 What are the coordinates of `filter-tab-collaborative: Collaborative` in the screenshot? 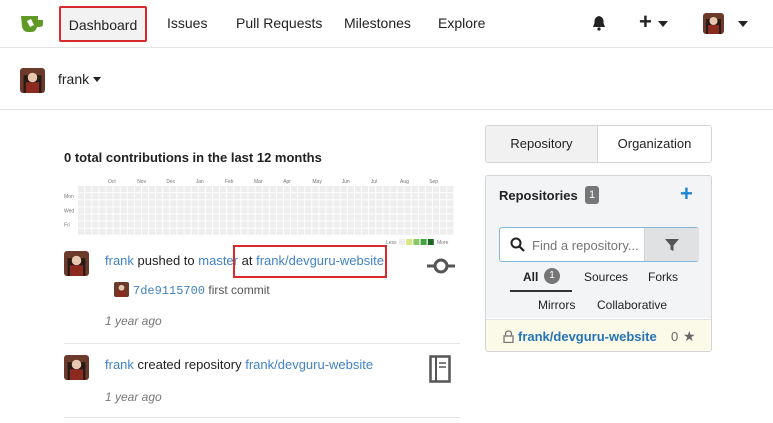 It's located at (632, 305).